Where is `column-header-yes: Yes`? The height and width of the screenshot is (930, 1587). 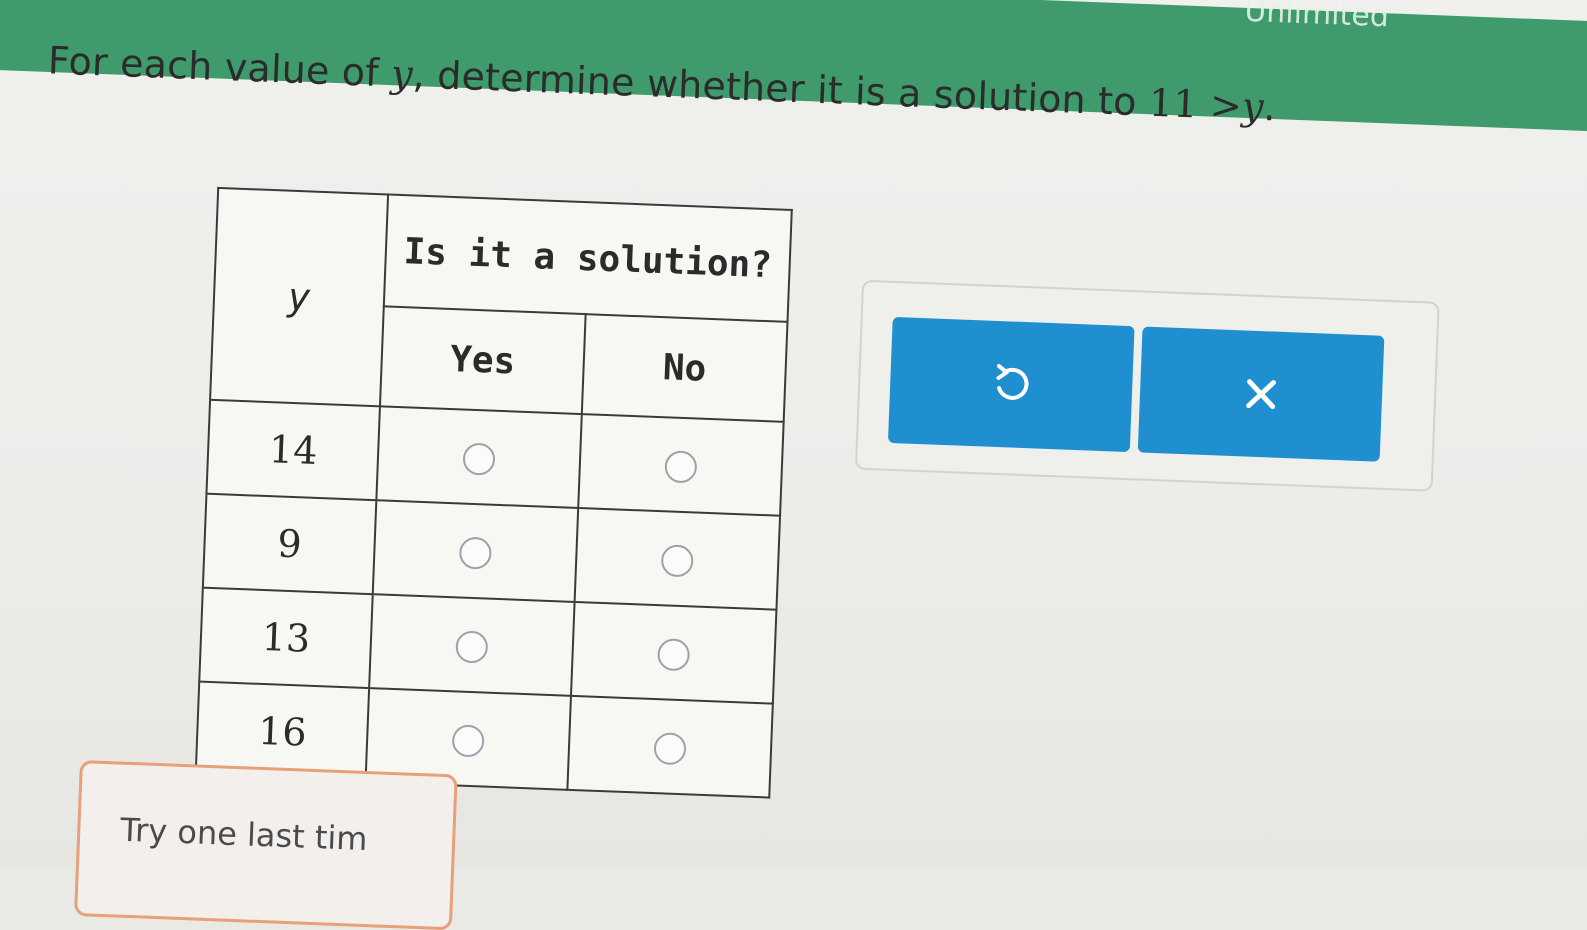 column-header-yes: Yes is located at coordinates (482, 360).